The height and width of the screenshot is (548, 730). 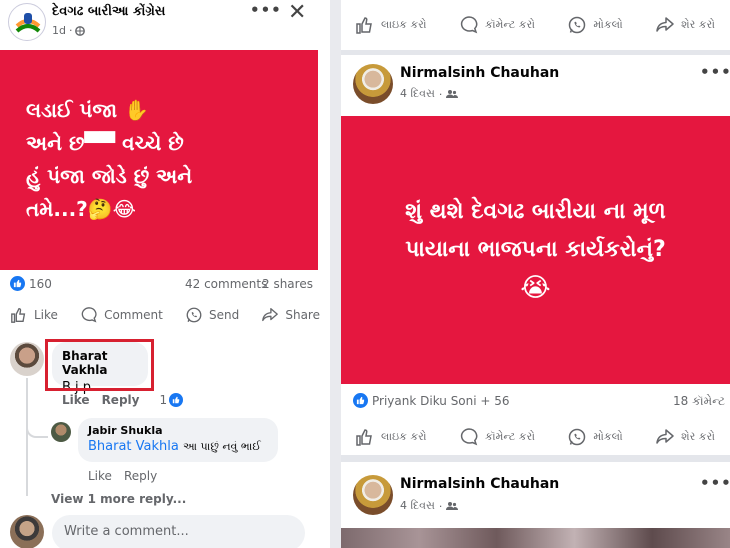 What do you see at coordinates (99, 365) in the screenshot?
I see `highlight-annotation` at bounding box center [99, 365].